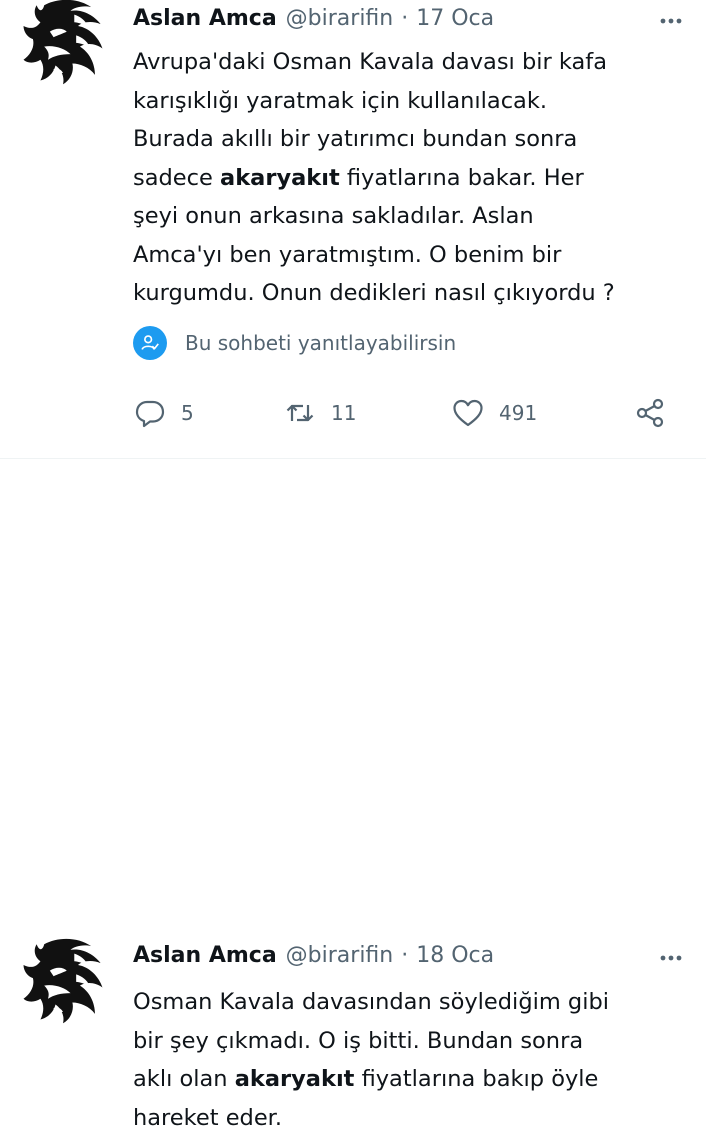 The height and width of the screenshot is (1137, 706). I want to click on retweet-count: 11, so click(343, 413).